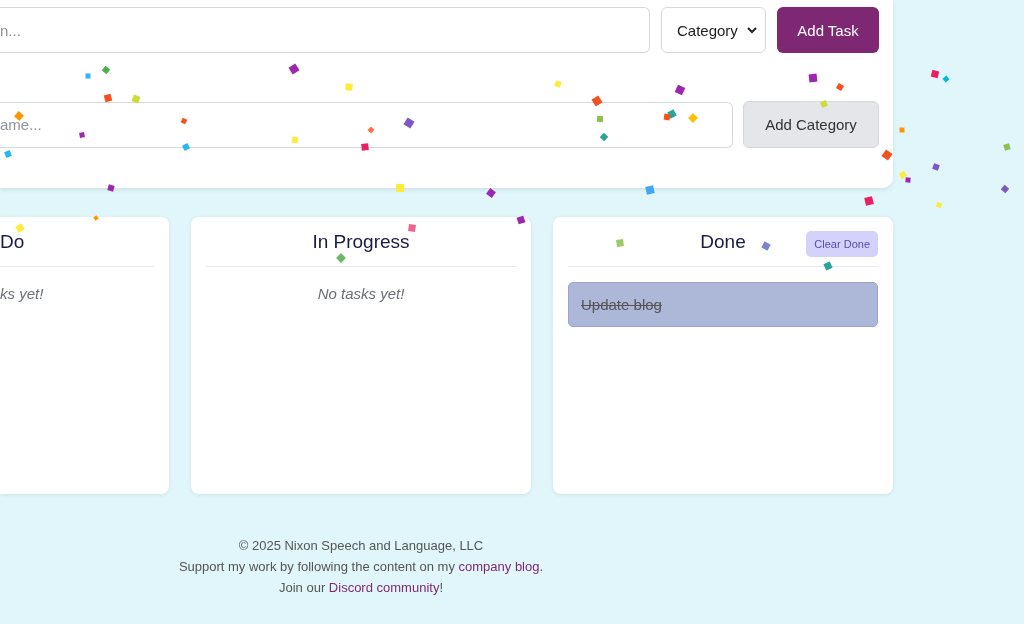 The height and width of the screenshot is (624, 1024). Describe the element at coordinates (361, 566) in the screenshot. I see `support-text: Support my work by following the content on my company blog.` at that location.